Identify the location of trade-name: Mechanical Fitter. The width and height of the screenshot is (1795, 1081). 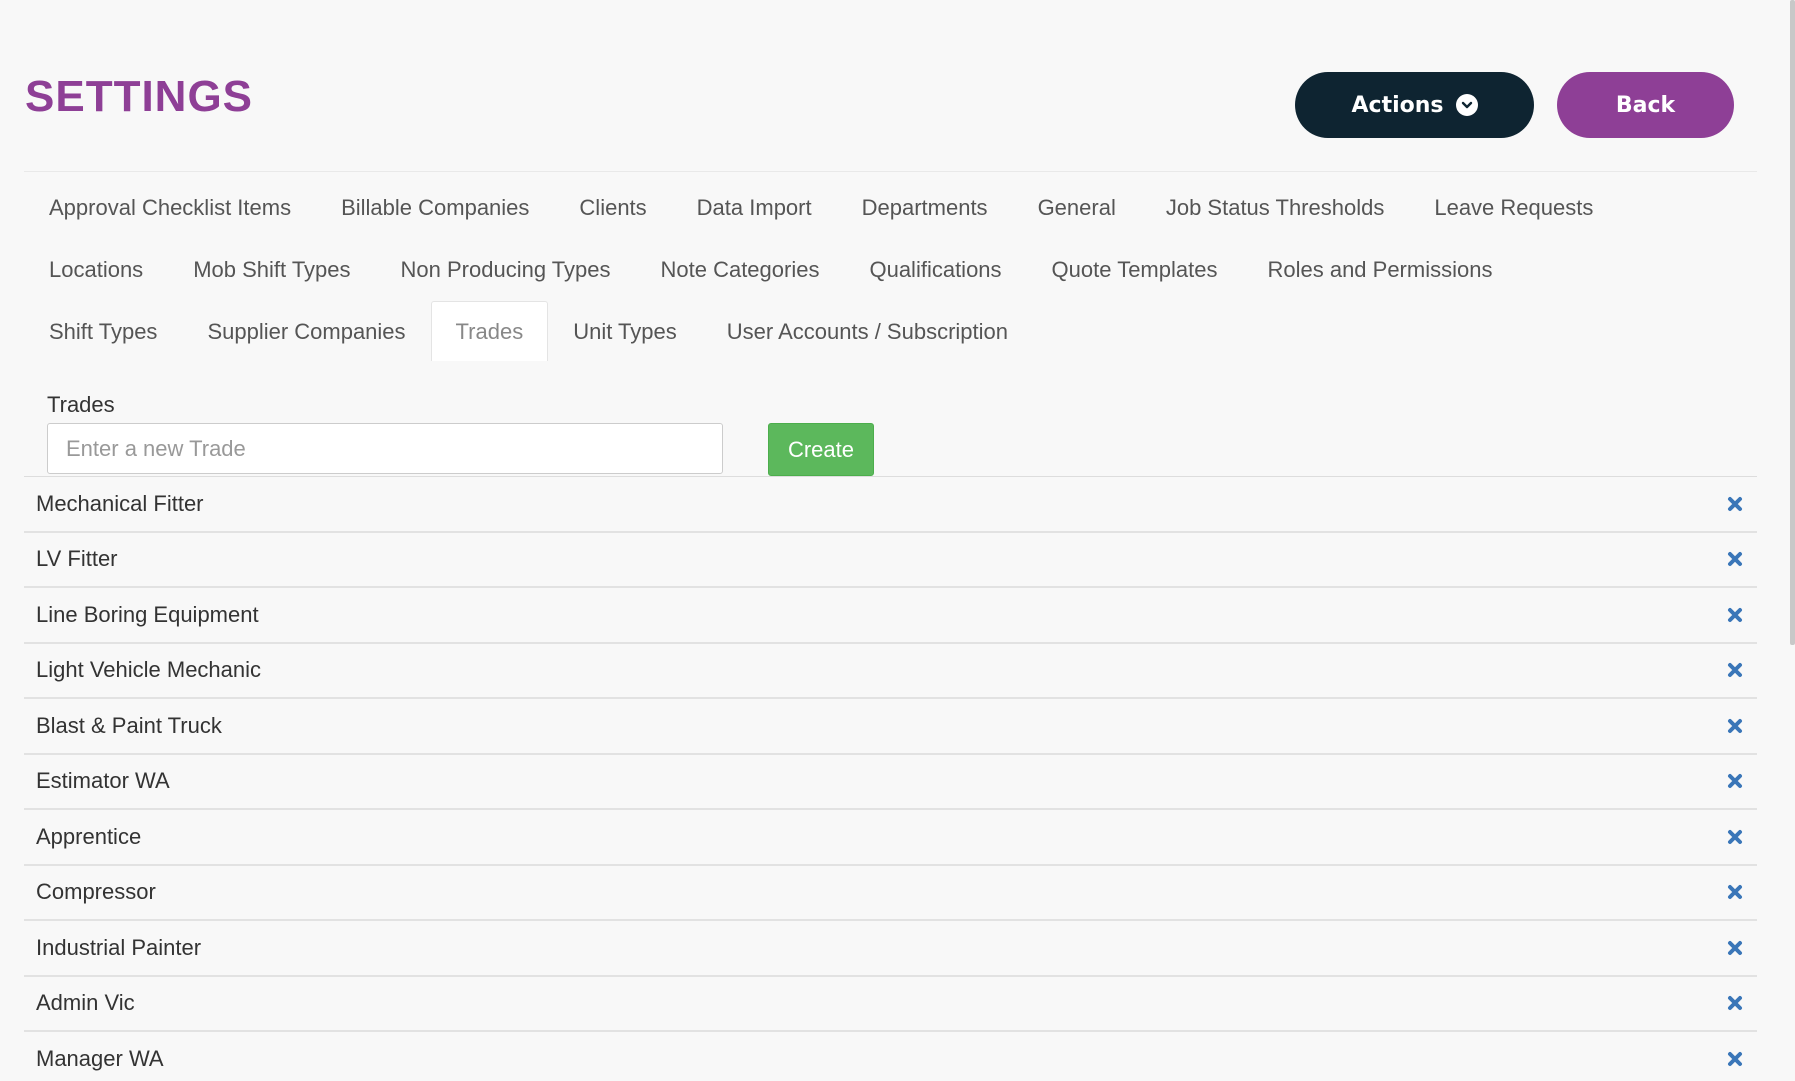
(120, 503).